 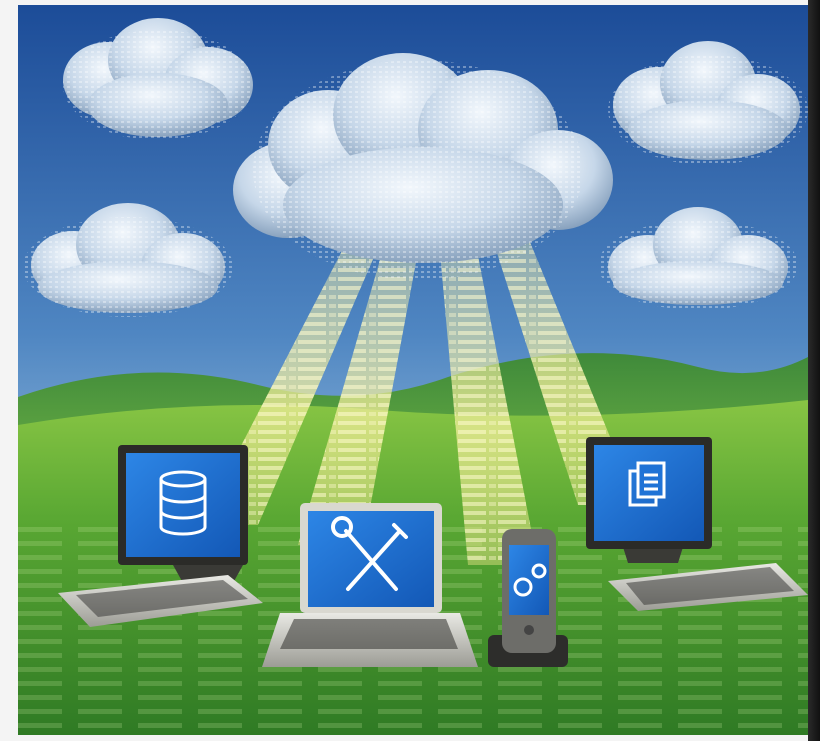 What do you see at coordinates (653, 555) in the screenshot?
I see `monitor-stand-right` at bounding box center [653, 555].